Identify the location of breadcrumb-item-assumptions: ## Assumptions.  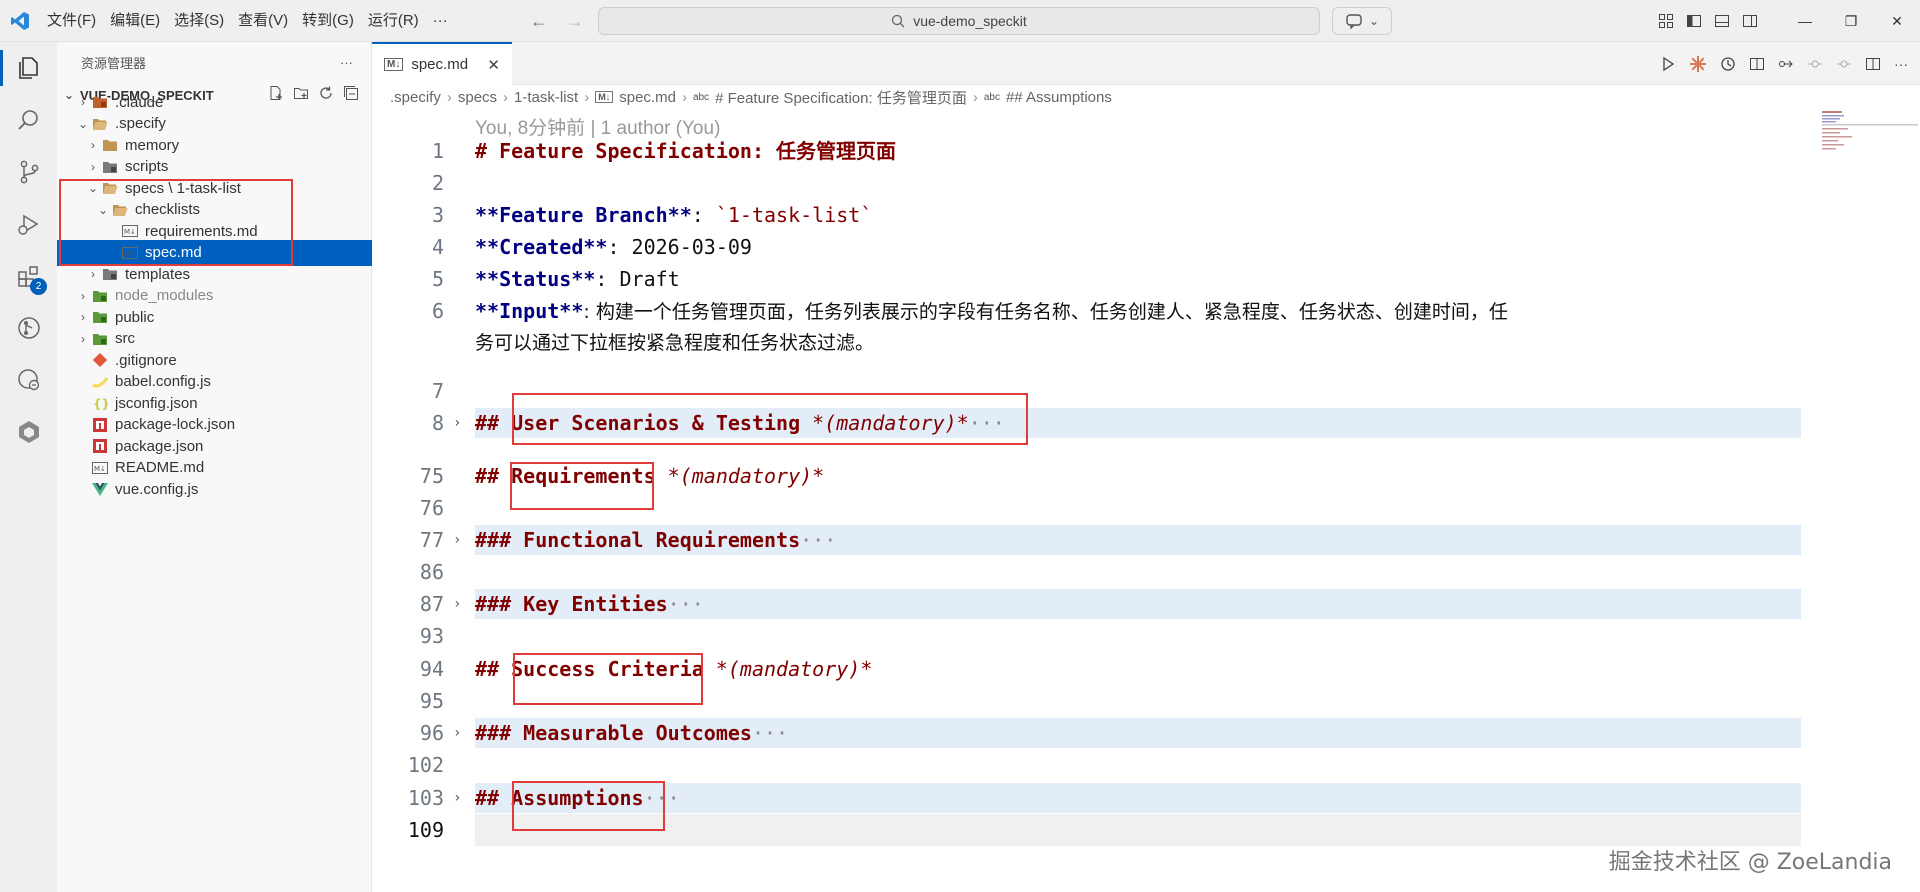
(1059, 97).